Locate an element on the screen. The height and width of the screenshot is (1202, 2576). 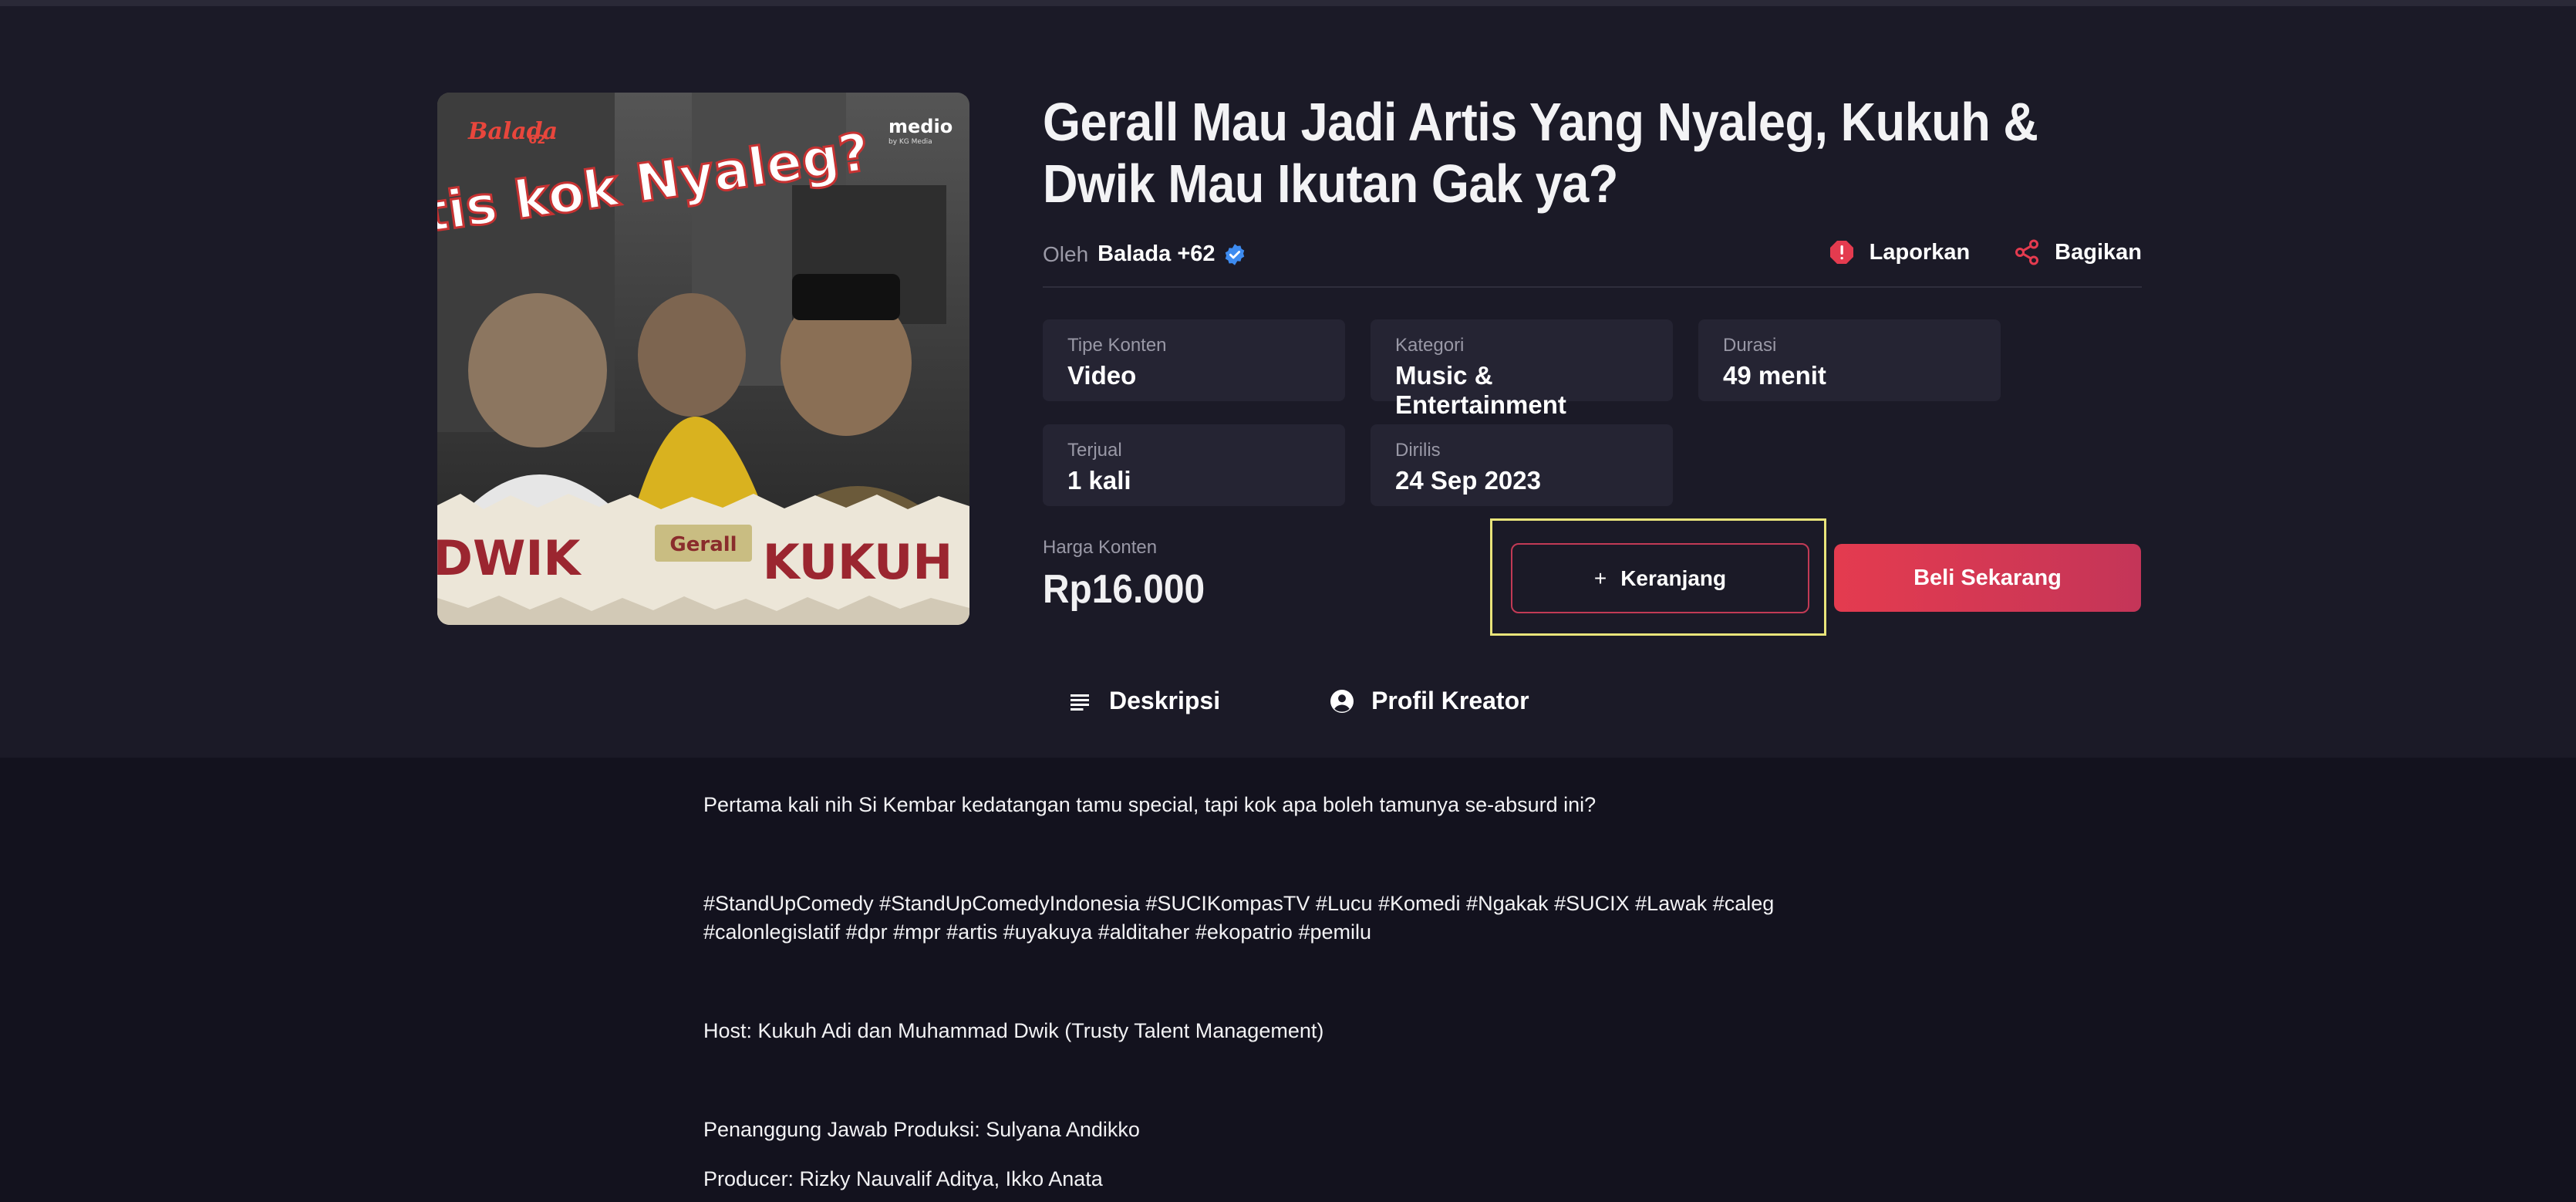
buy-now-button: Beli Sekarang is located at coordinates (1987, 578).